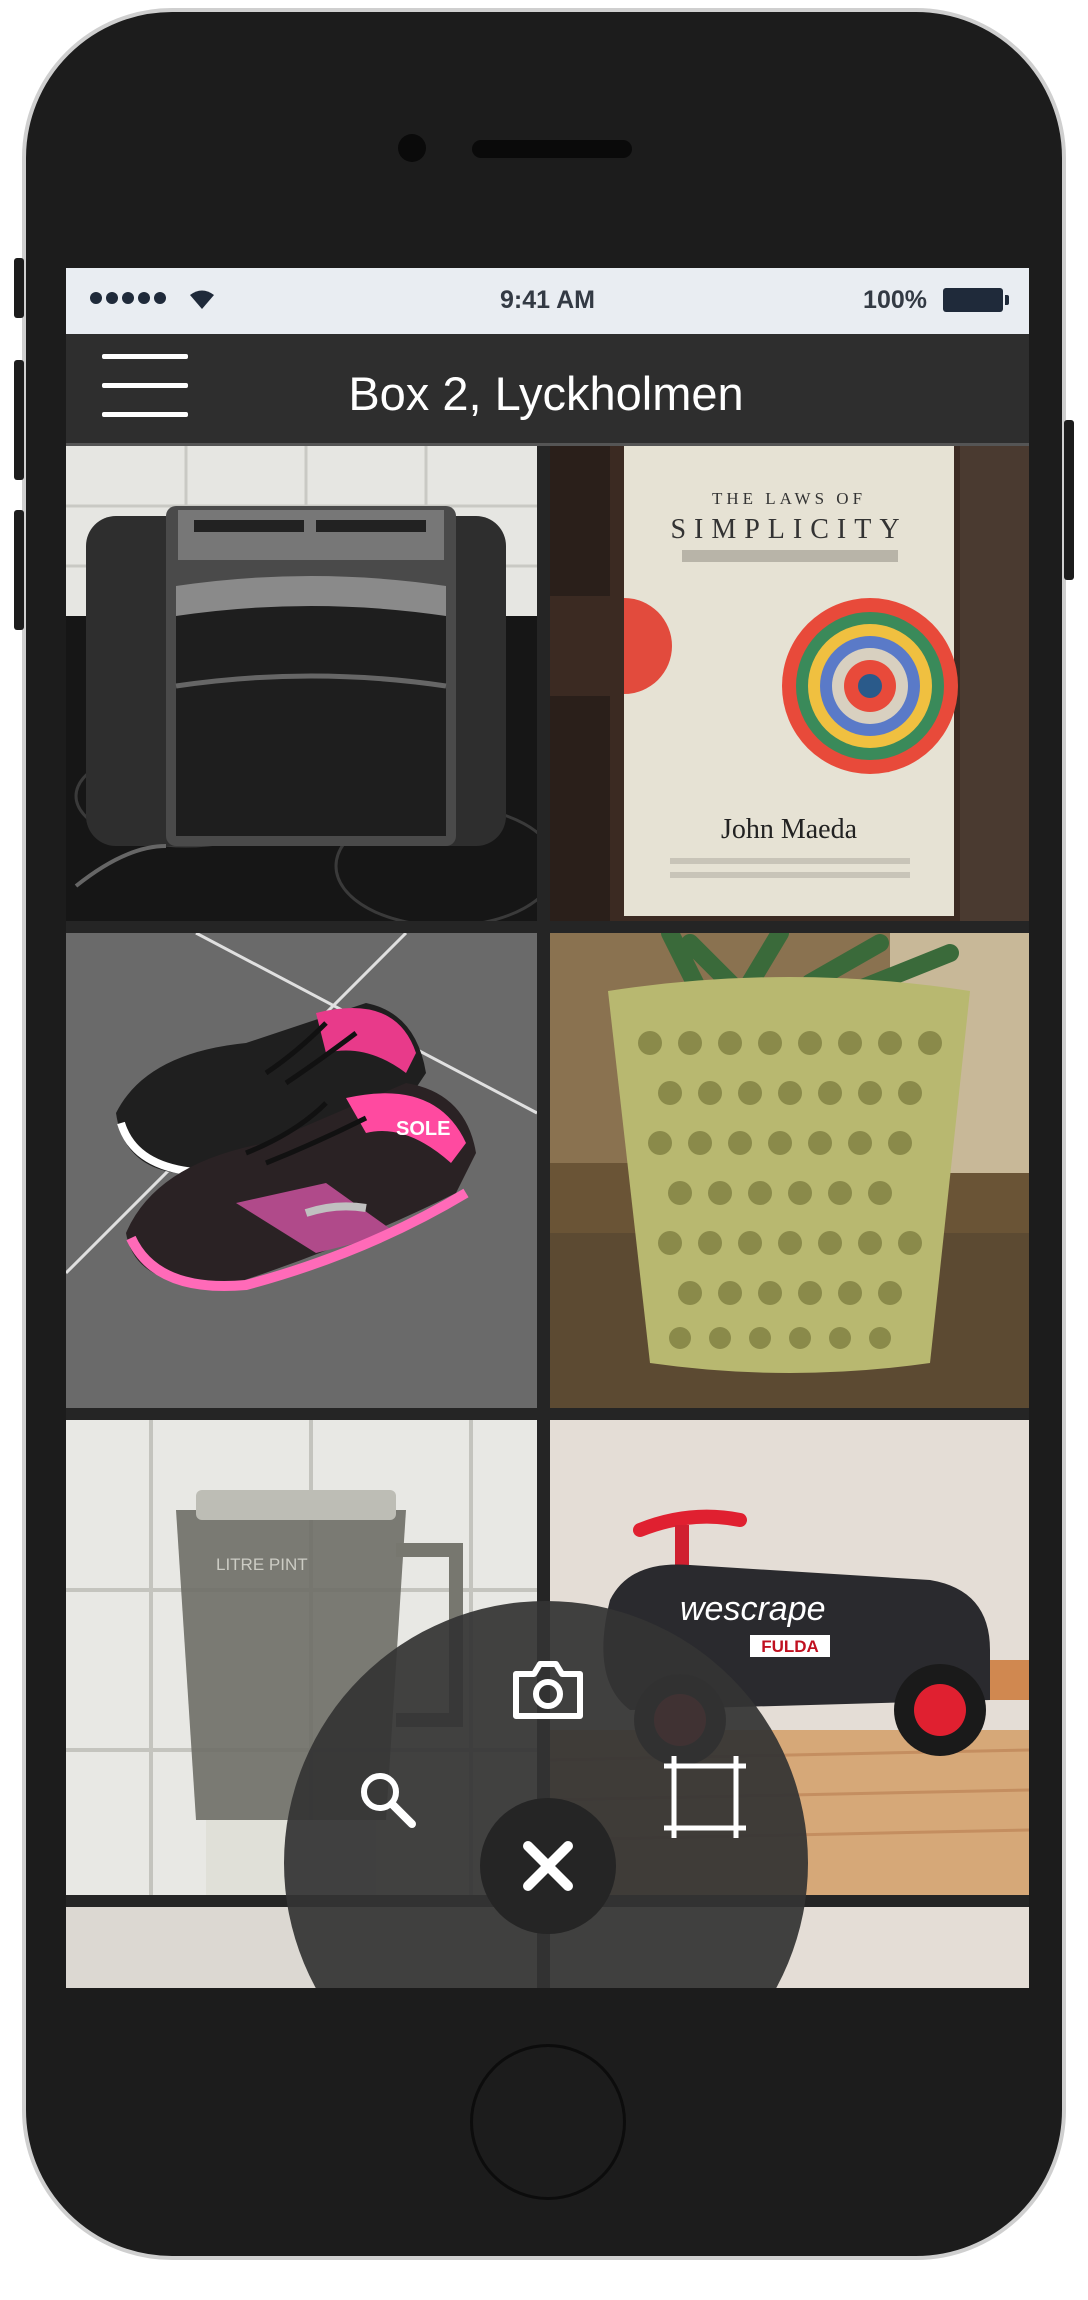 The width and height of the screenshot is (1088, 2300). Describe the element at coordinates (412, 148) in the screenshot. I see `front-camera` at that location.